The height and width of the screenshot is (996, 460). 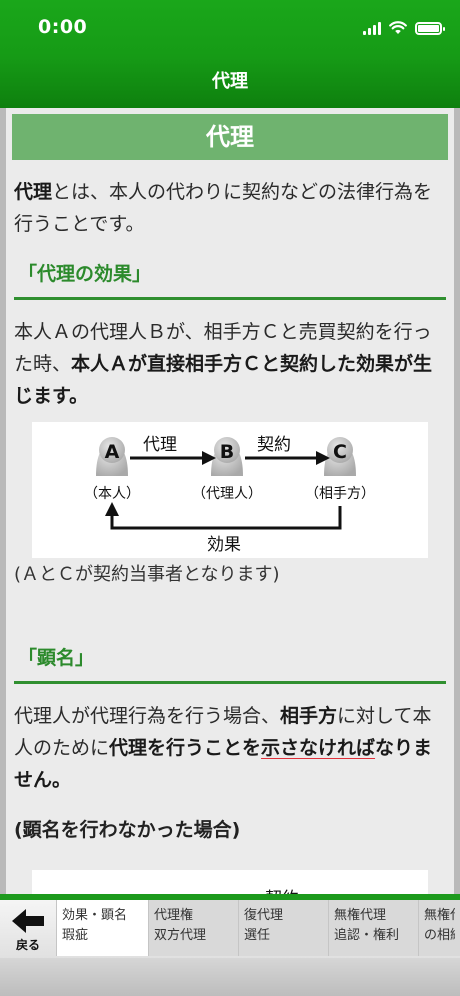 What do you see at coordinates (27, 945) in the screenshot?
I see `back-label: 戻る` at bounding box center [27, 945].